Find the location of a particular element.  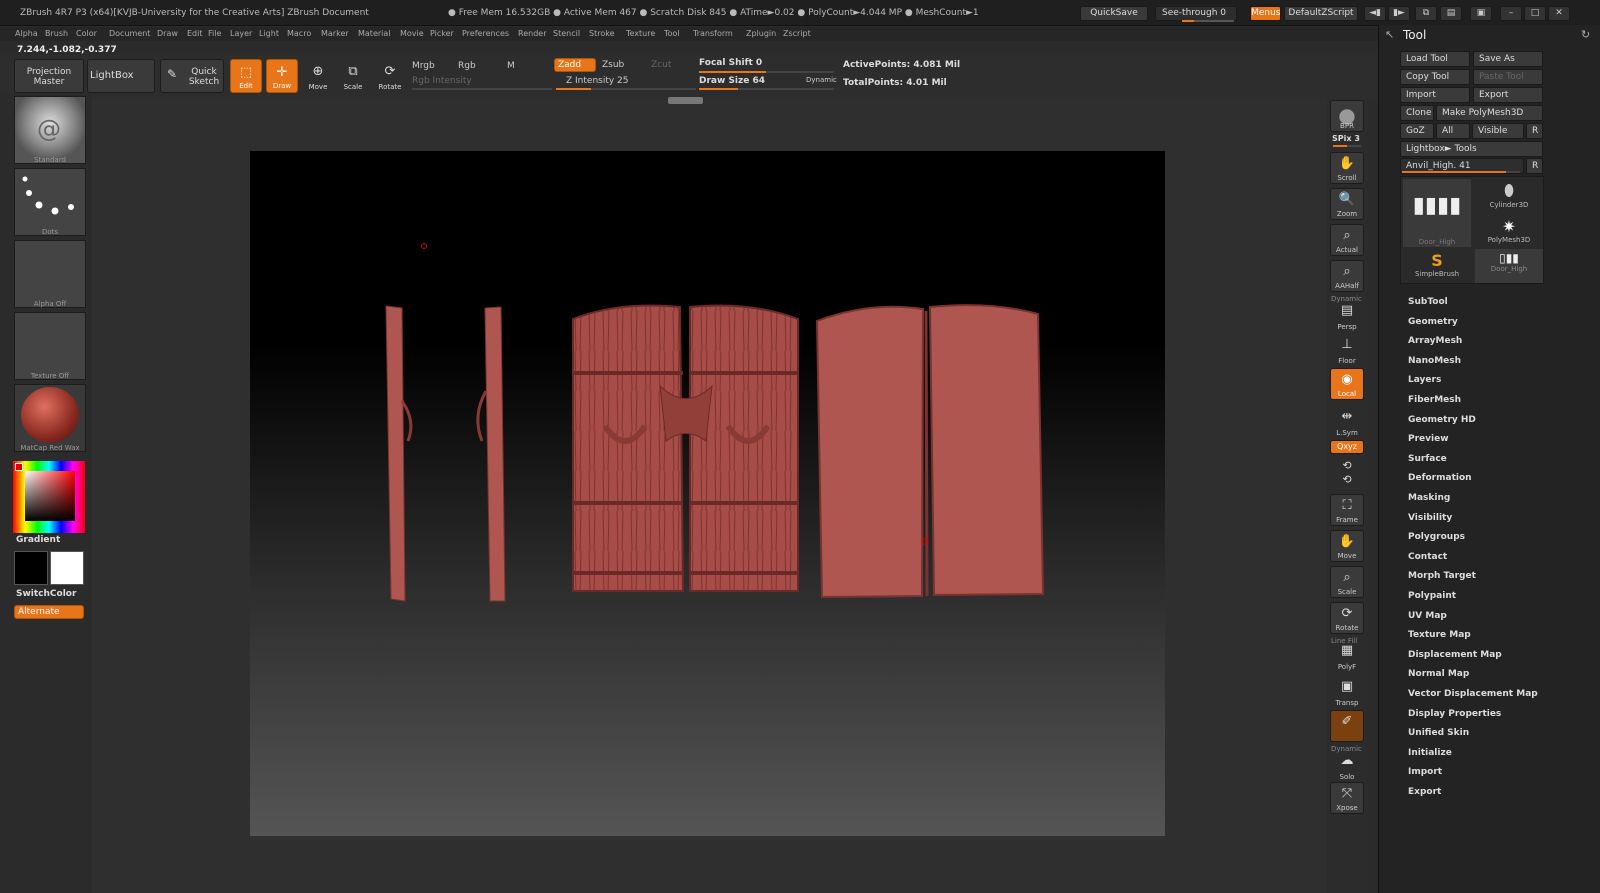

z-intensity-slider: Z Intensity 25 is located at coordinates (597, 81).